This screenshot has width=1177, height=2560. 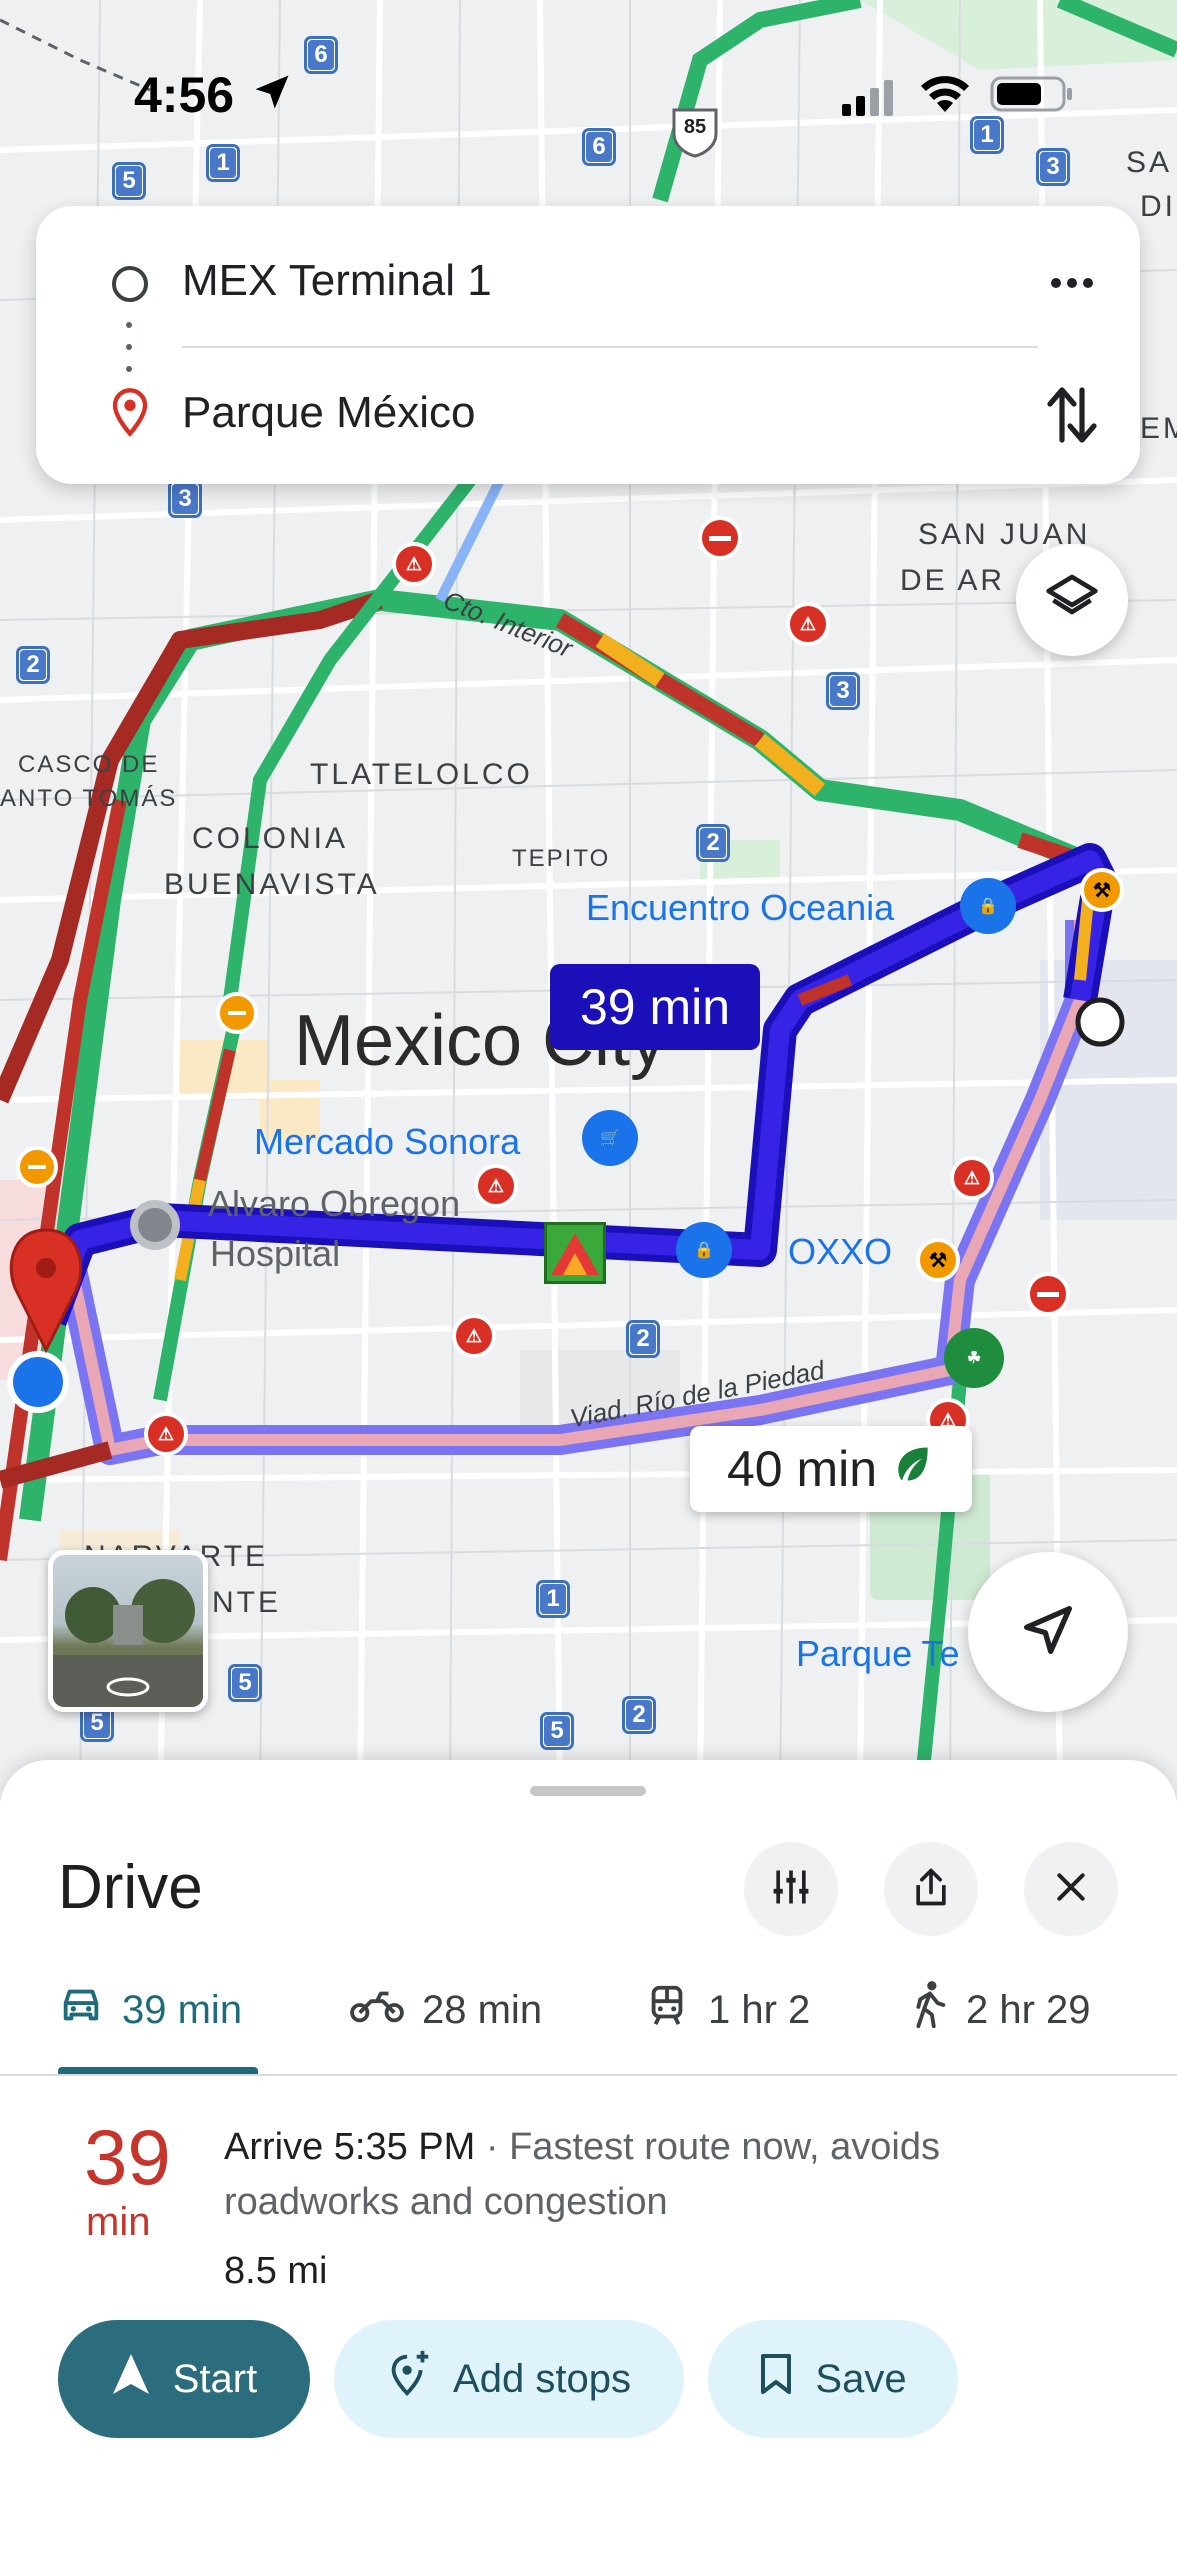 I want to click on add-stops-button: Add stops, so click(x=509, y=2379).